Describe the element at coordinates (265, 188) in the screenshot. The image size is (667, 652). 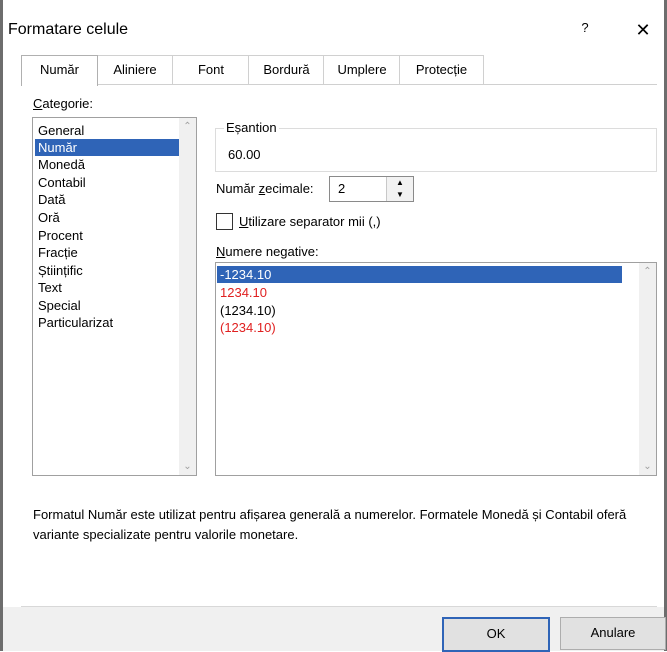
I see `decimals-label: Număr zecimale:` at that location.